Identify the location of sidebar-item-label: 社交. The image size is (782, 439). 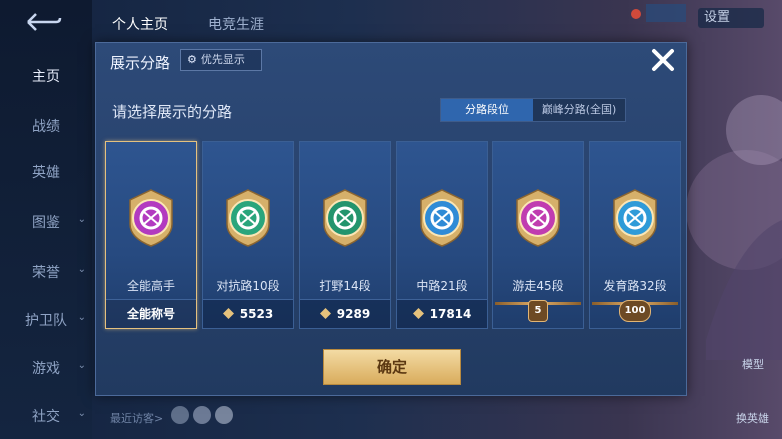
(46, 417).